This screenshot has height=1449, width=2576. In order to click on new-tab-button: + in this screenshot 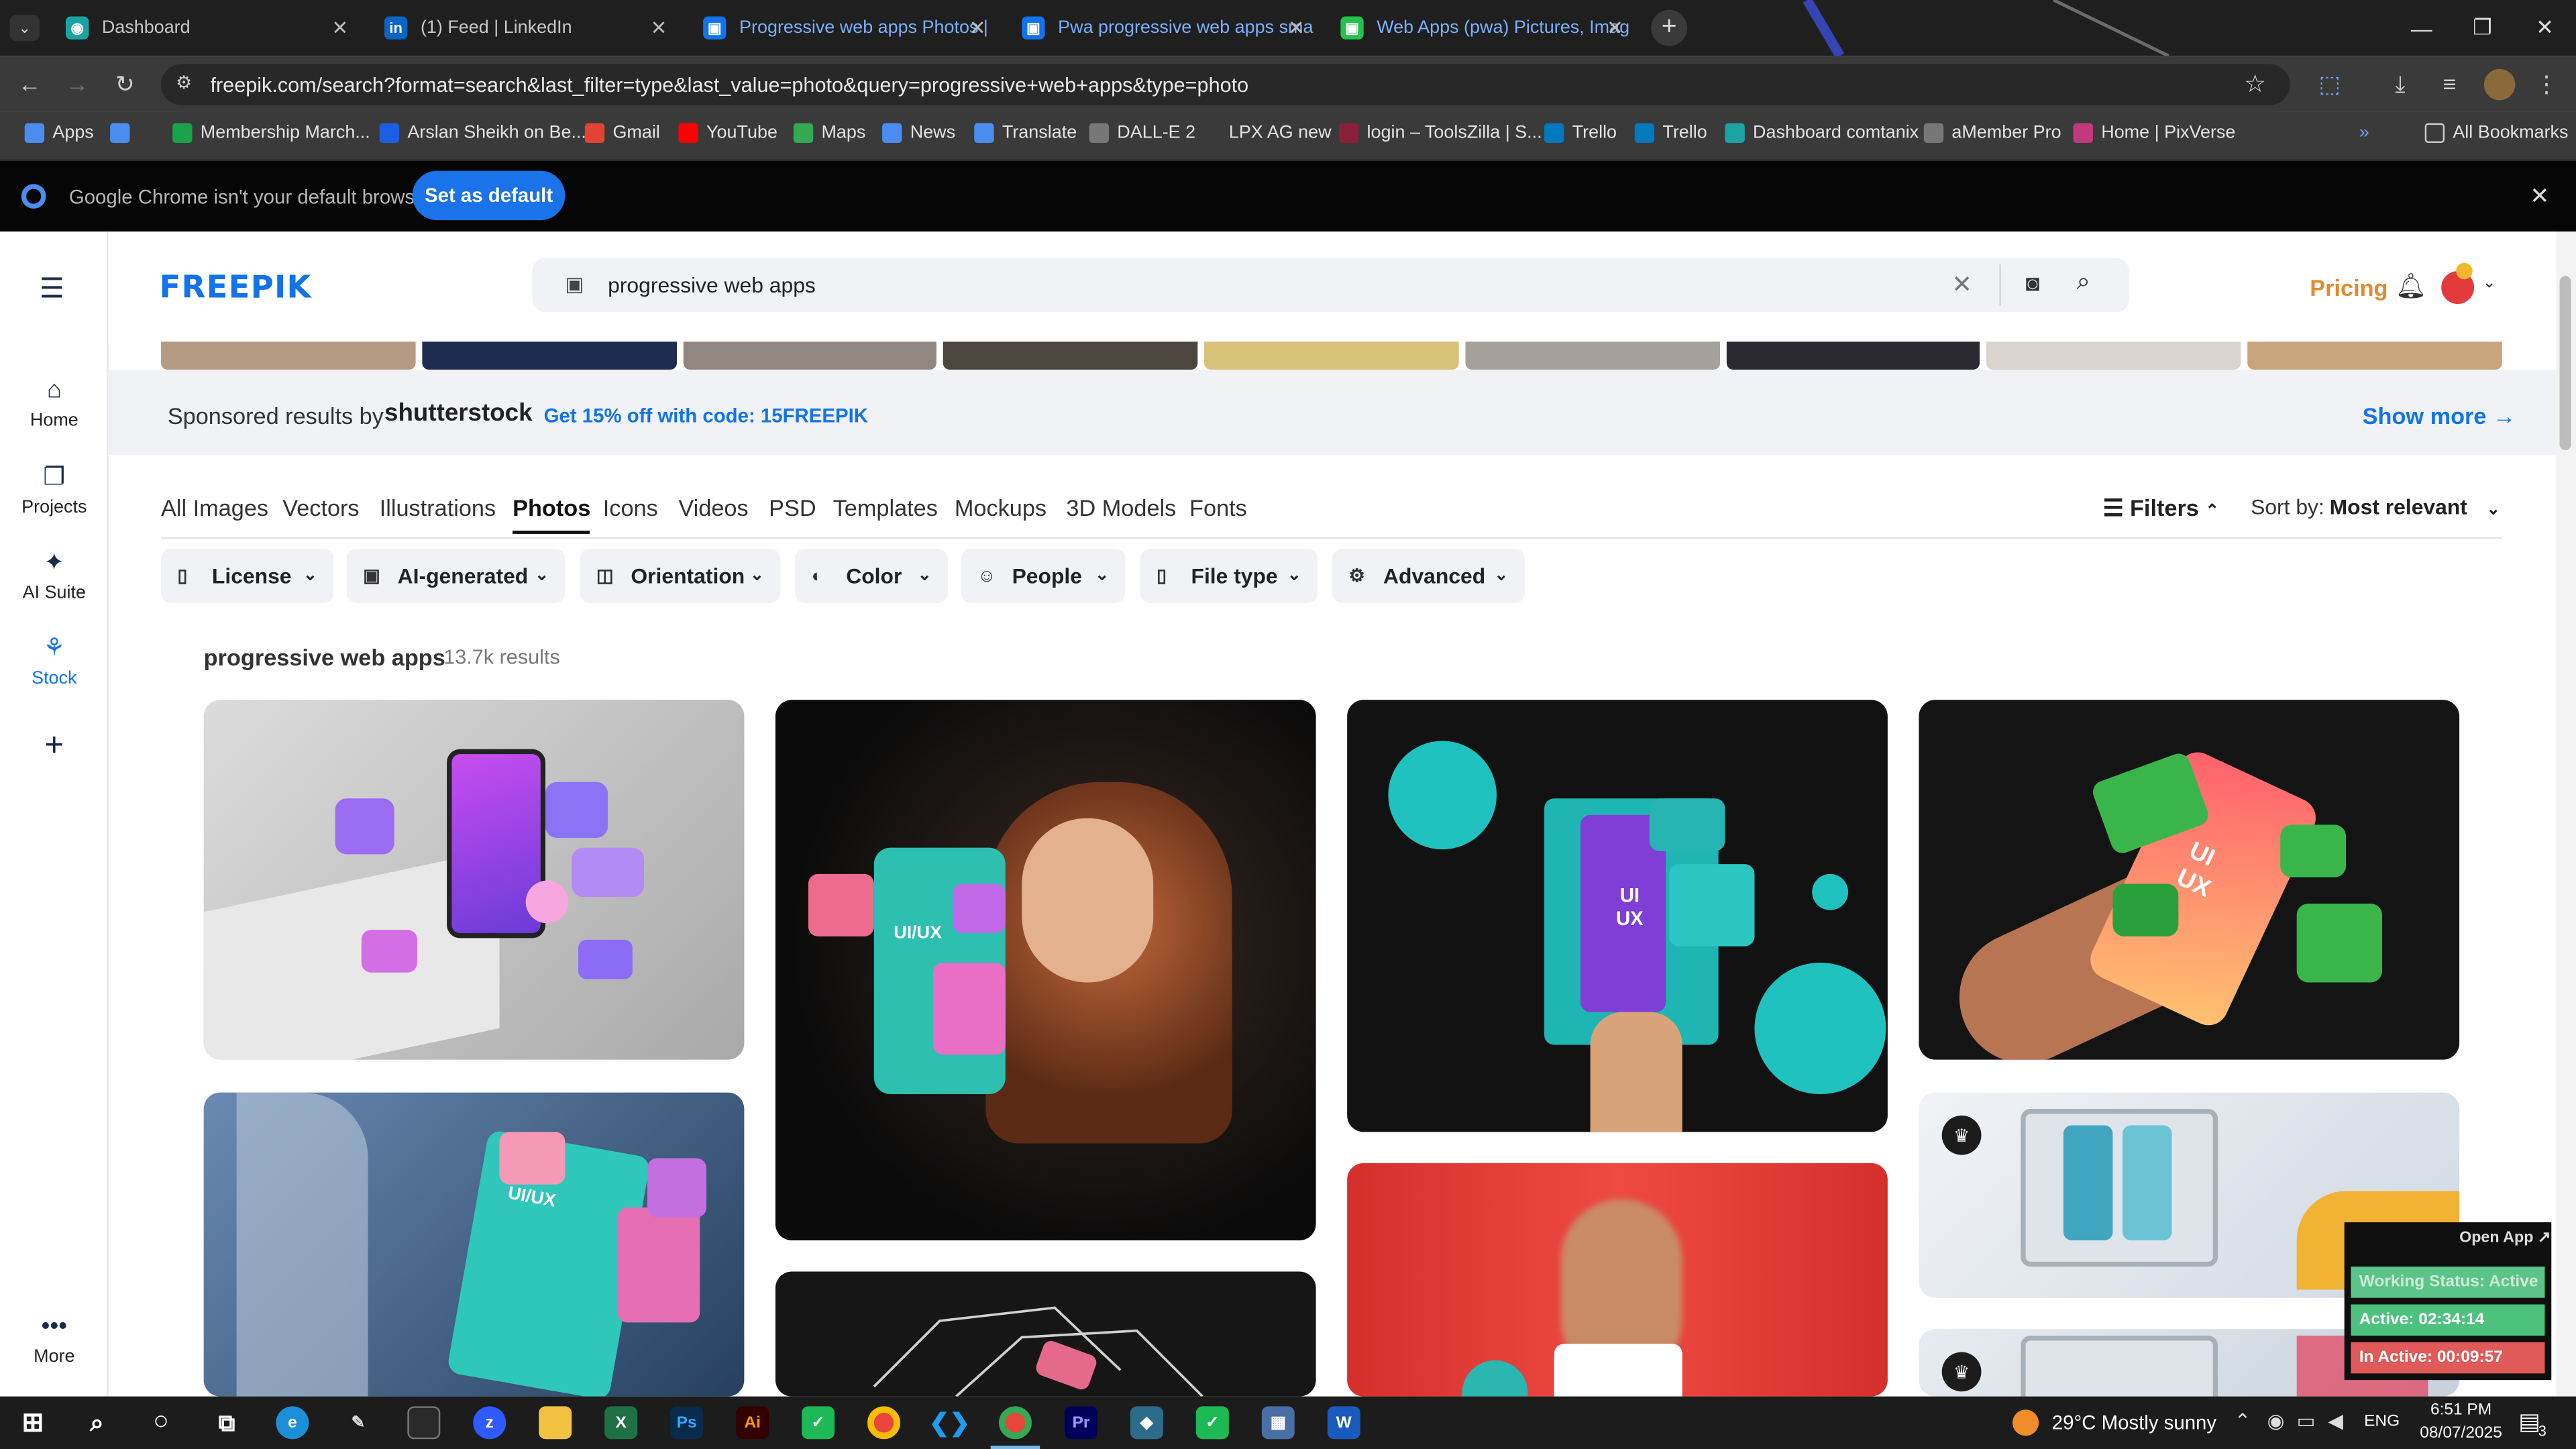, I will do `click(1669, 27)`.